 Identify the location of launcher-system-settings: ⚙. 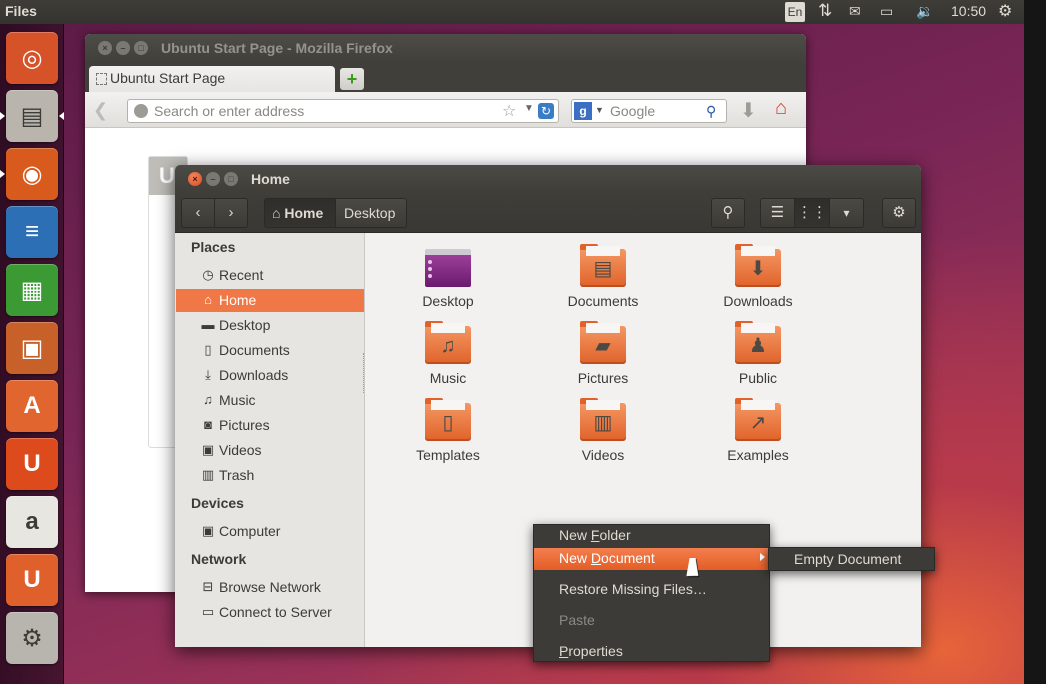
(32, 638).